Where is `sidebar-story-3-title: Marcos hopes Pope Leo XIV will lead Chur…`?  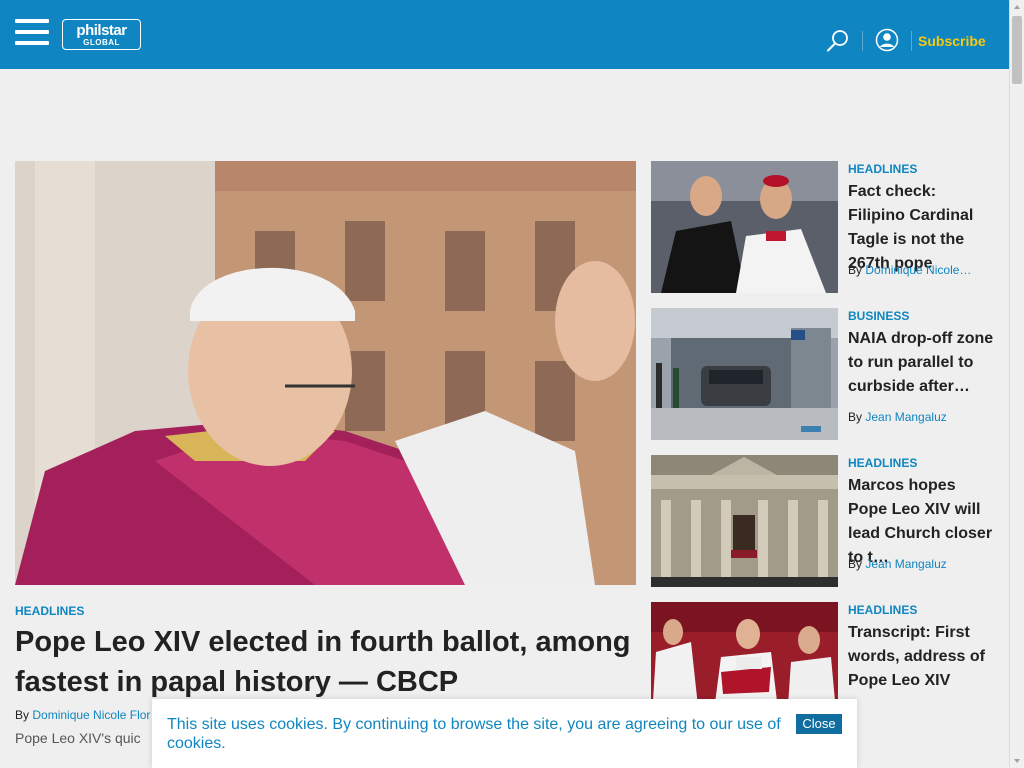 sidebar-story-3-title: Marcos hopes Pope Leo XIV will lead Chur… is located at coordinates (922, 522).